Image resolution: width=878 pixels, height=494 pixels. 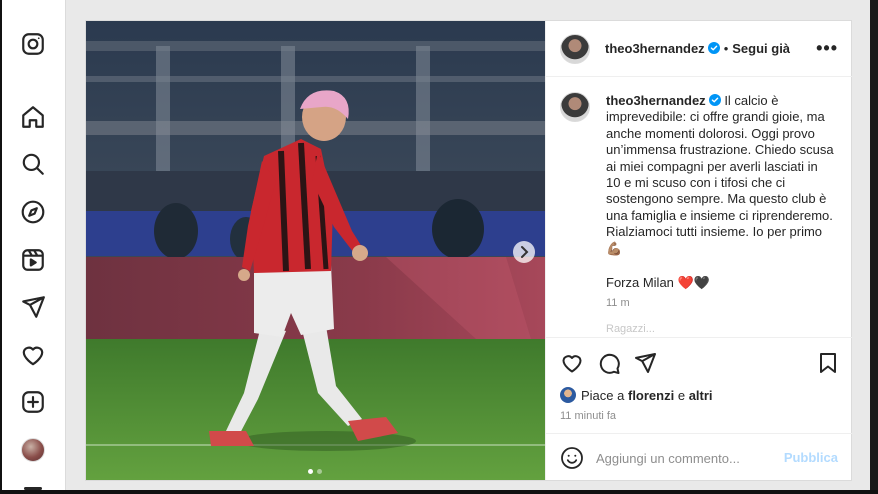 What do you see at coordinates (33, 117) in the screenshot?
I see `home-icon` at bounding box center [33, 117].